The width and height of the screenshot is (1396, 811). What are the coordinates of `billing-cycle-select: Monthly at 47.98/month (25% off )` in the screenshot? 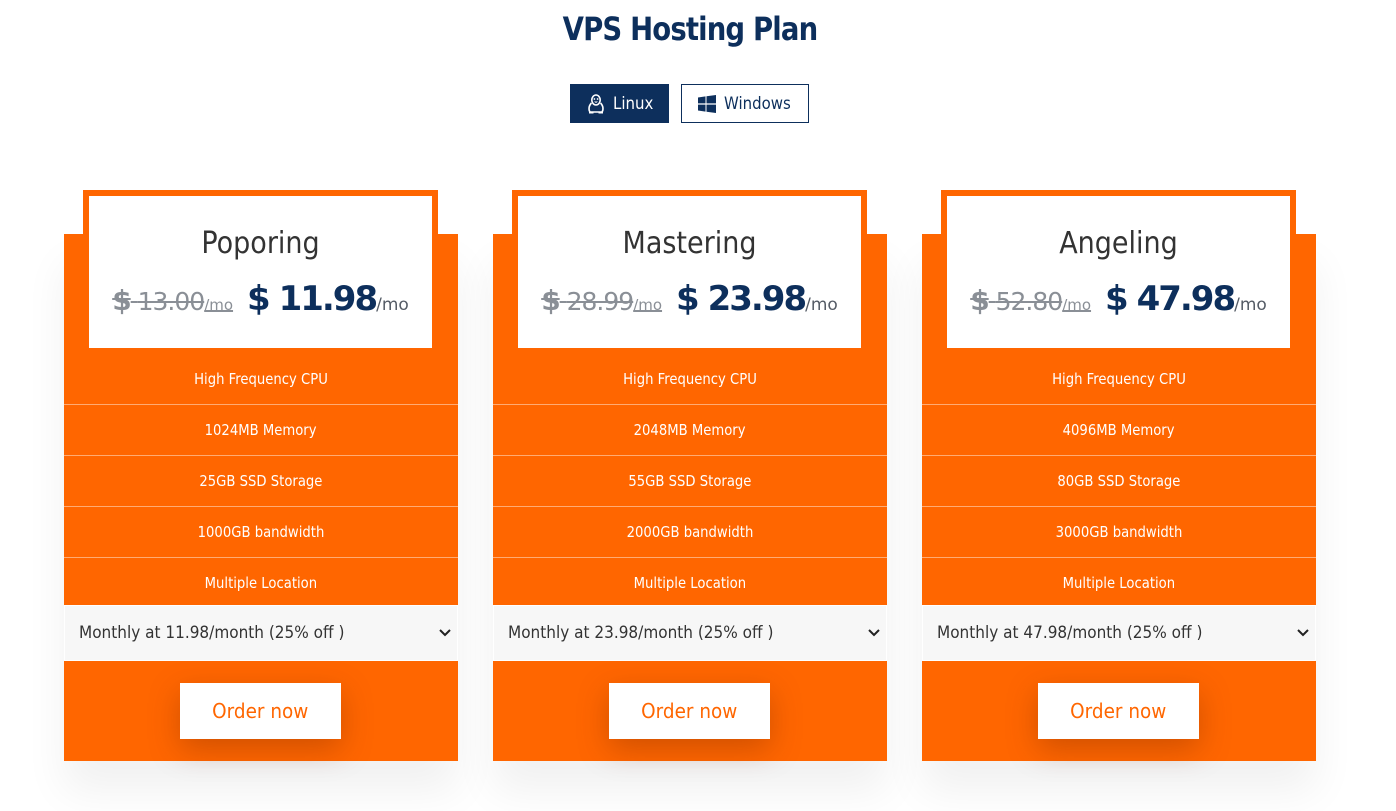 It's located at (1119, 633).